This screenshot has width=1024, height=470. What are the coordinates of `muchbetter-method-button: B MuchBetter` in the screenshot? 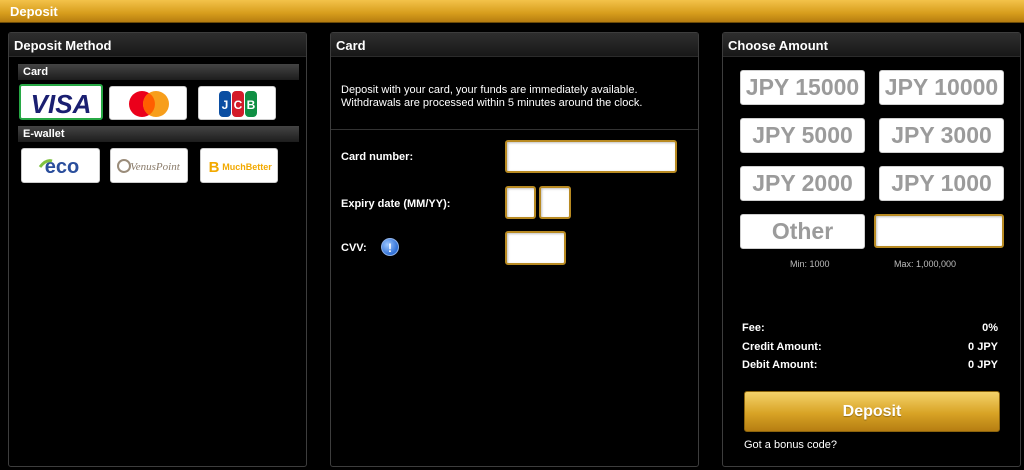 It's located at (239, 165).